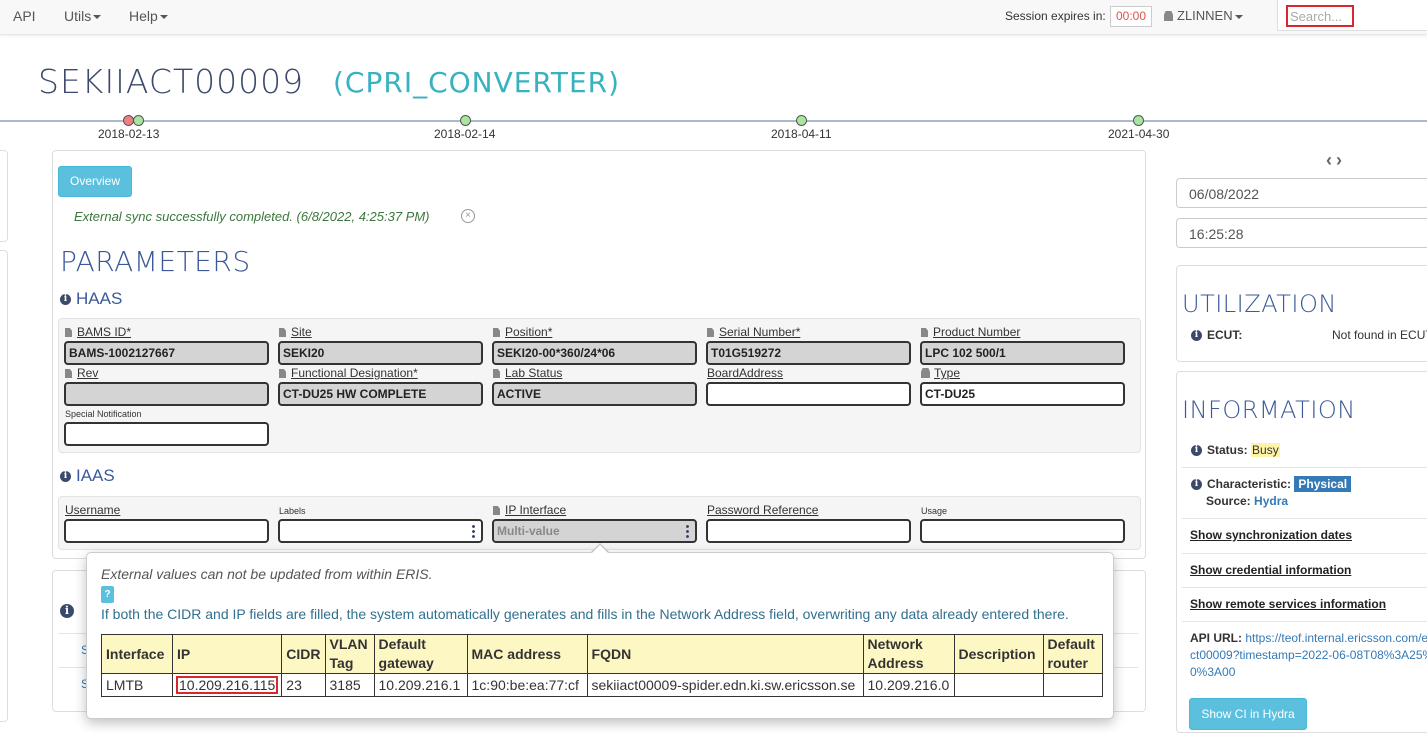 This screenshot has height=733, width=1427. I want to click on ip-value-highlighted: 10.209.216.115, so click(227, 685).